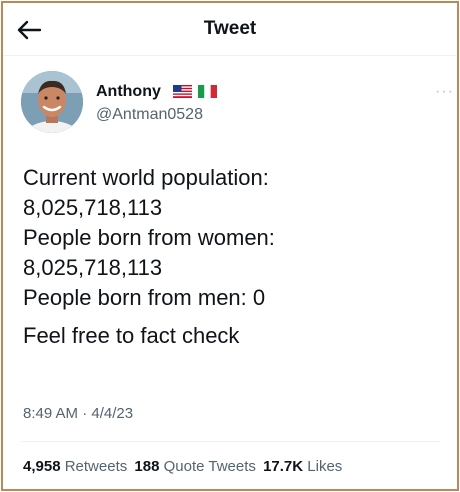 This screenshot has height=492, width=460. Describe the element at coordinates (209, 466) in the screenshot. I see `quote-tweets-label: Quote Tweets` at that location.